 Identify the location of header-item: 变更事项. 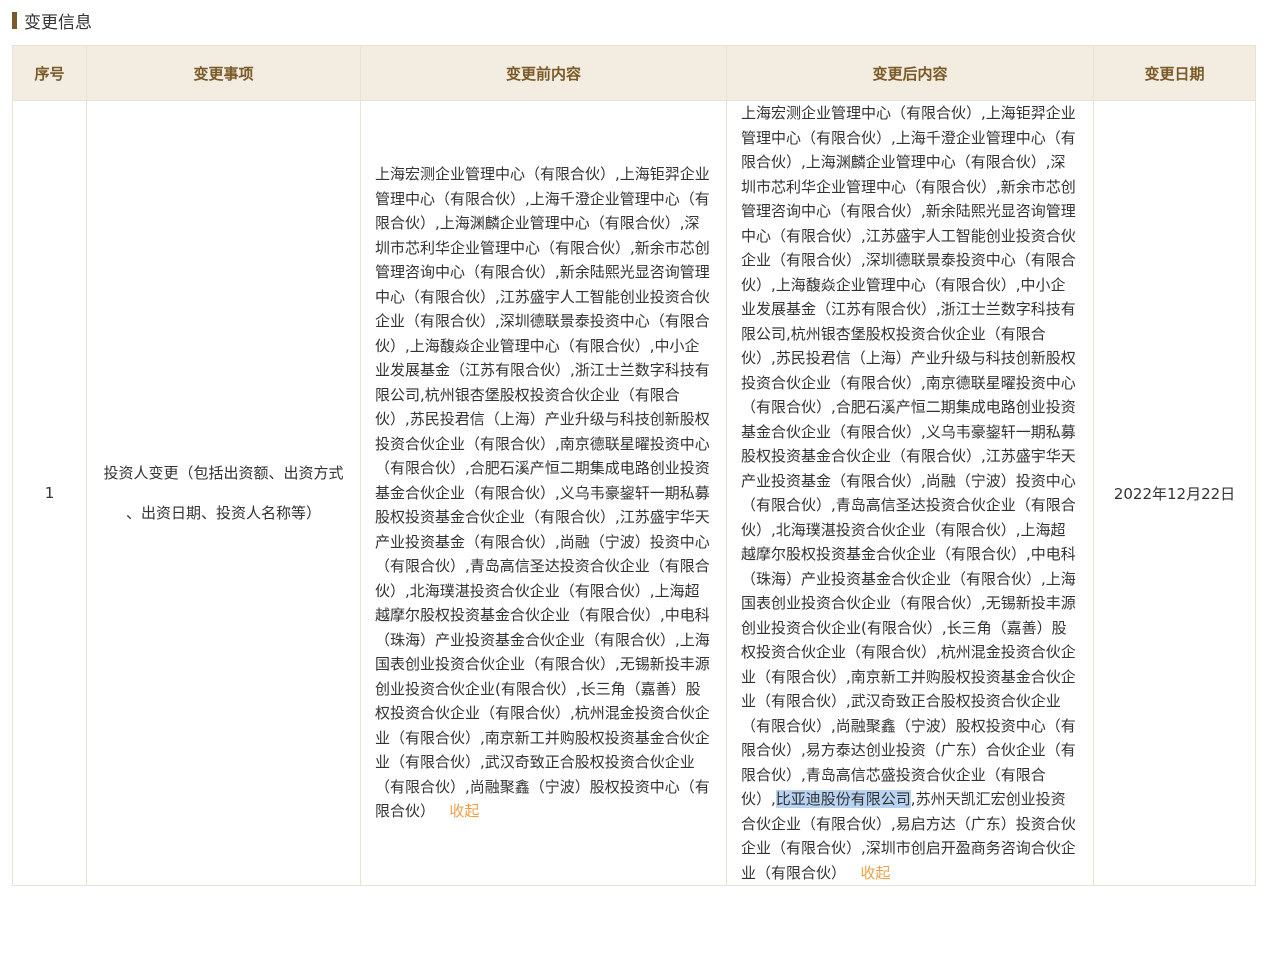
(223, 73).